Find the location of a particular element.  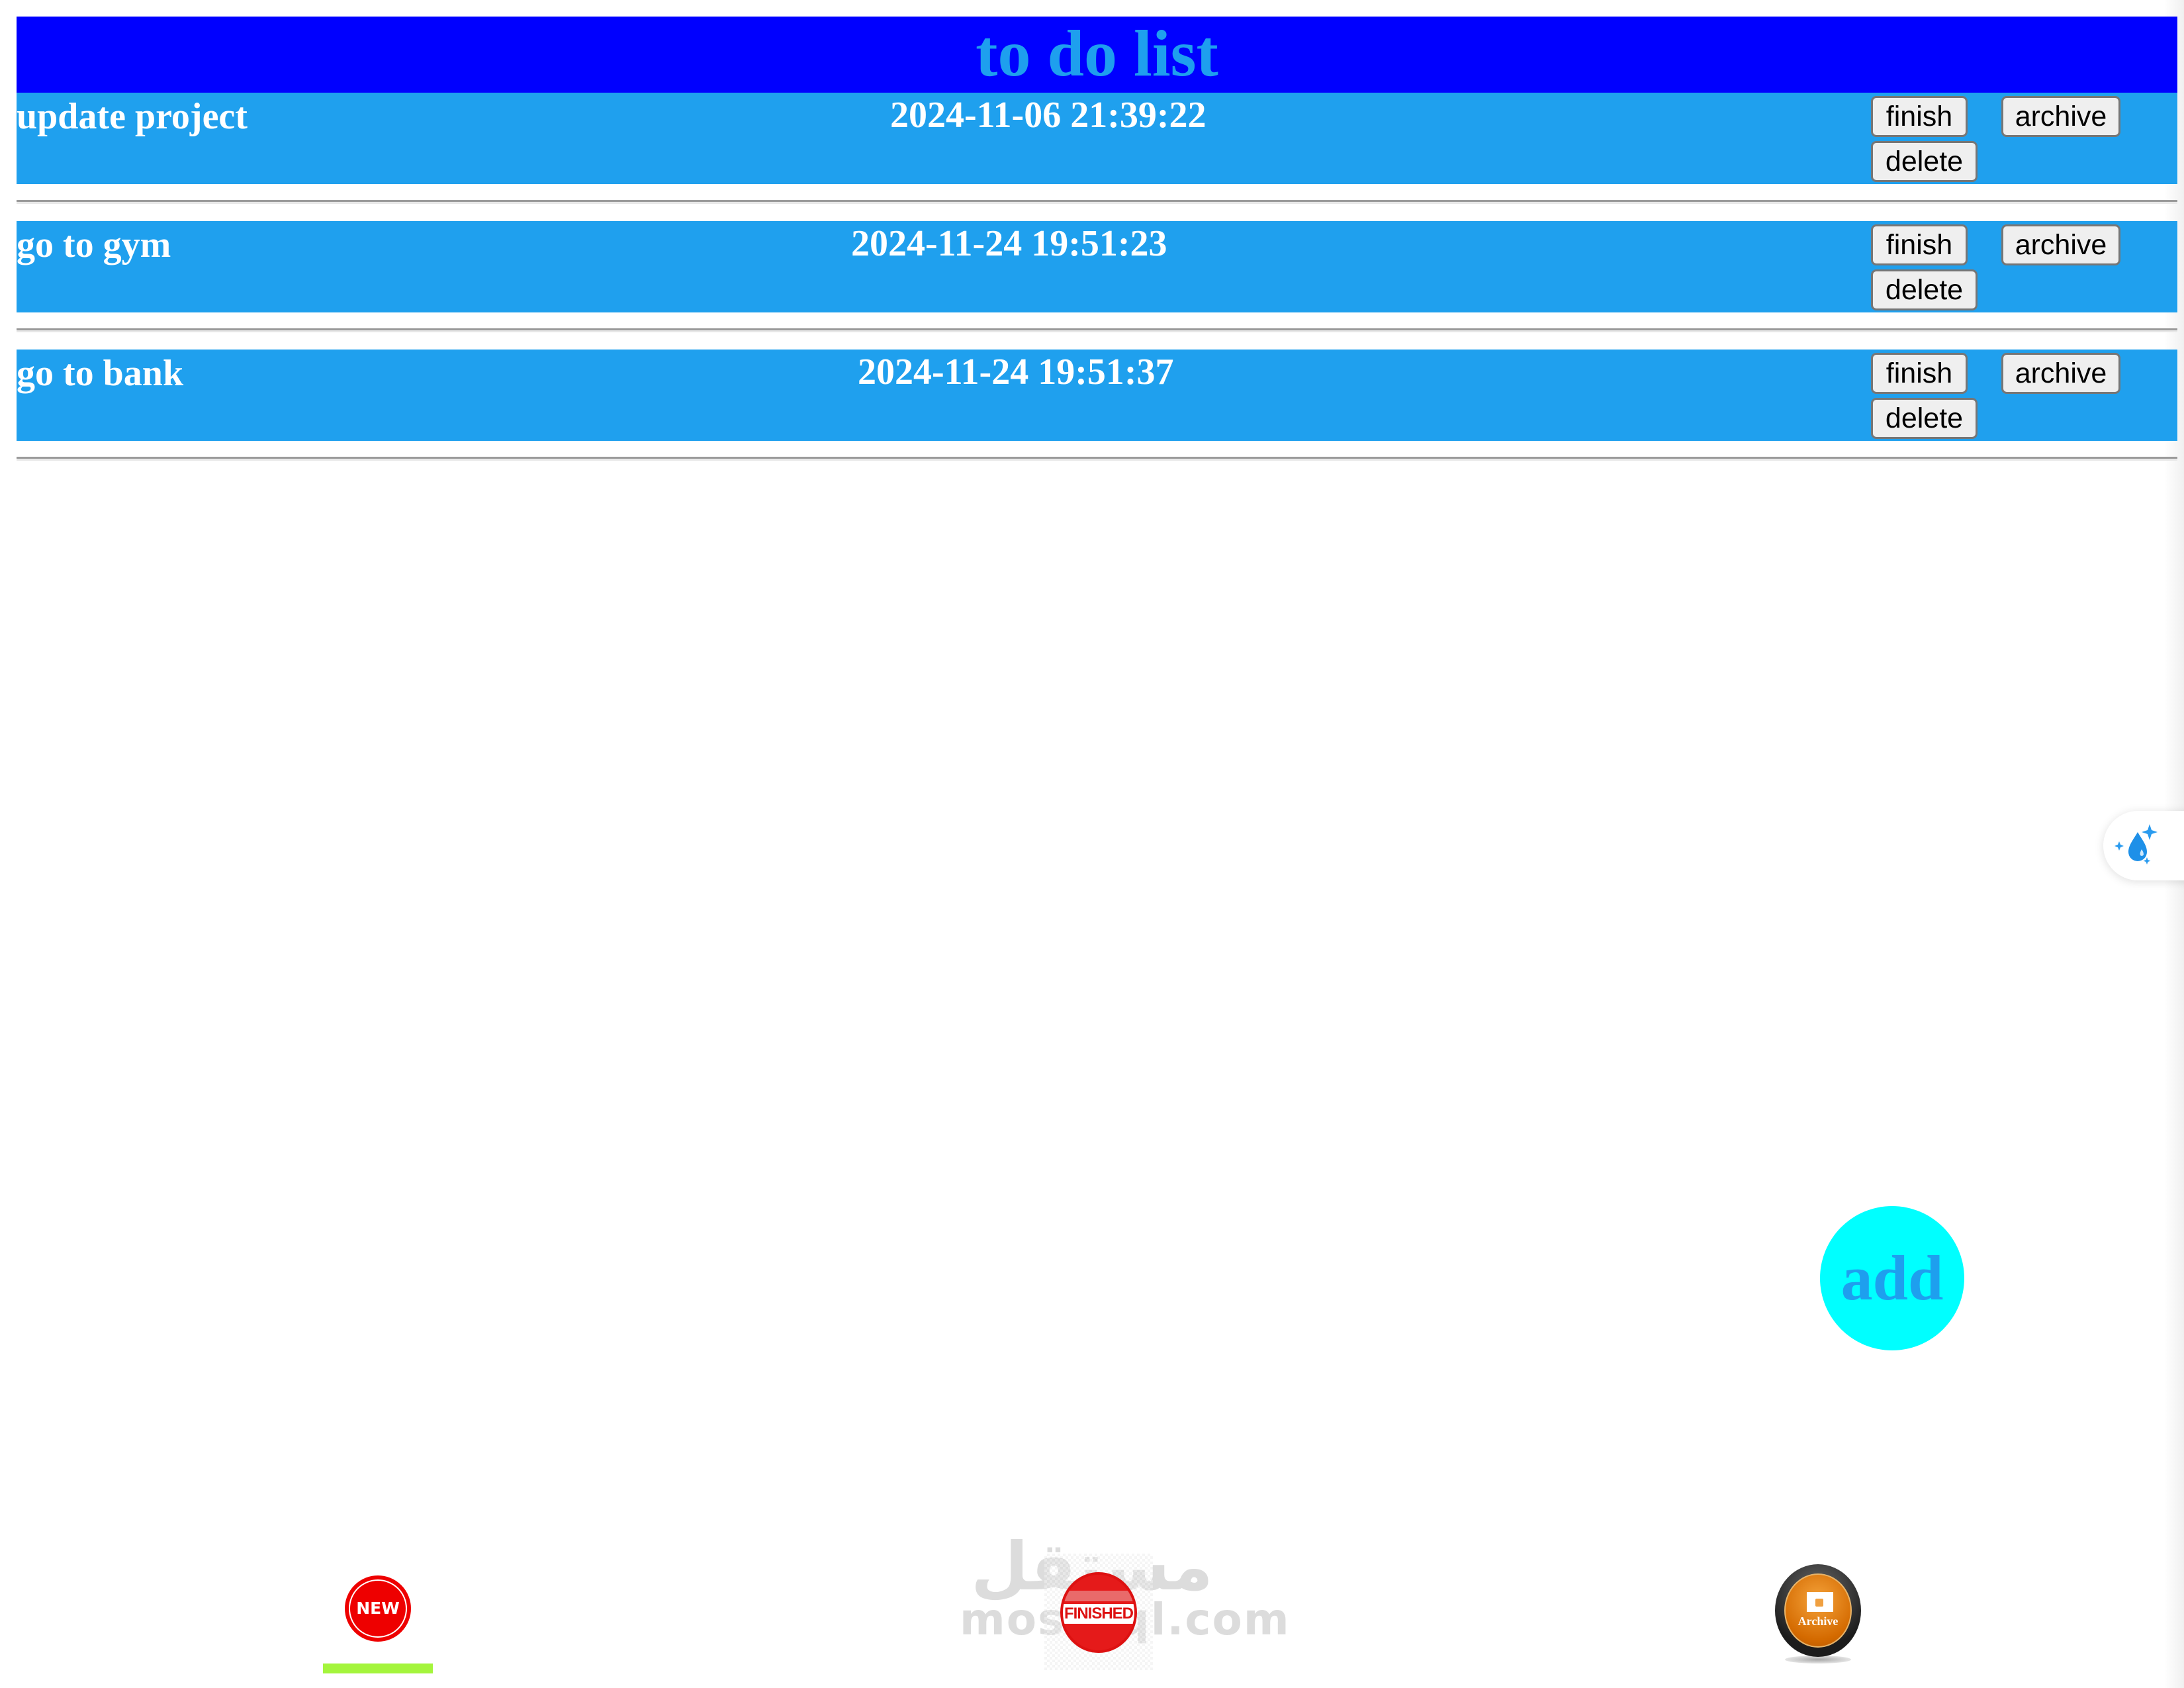

nav-tab-new: NEW is located at coordinates (378, 1608).